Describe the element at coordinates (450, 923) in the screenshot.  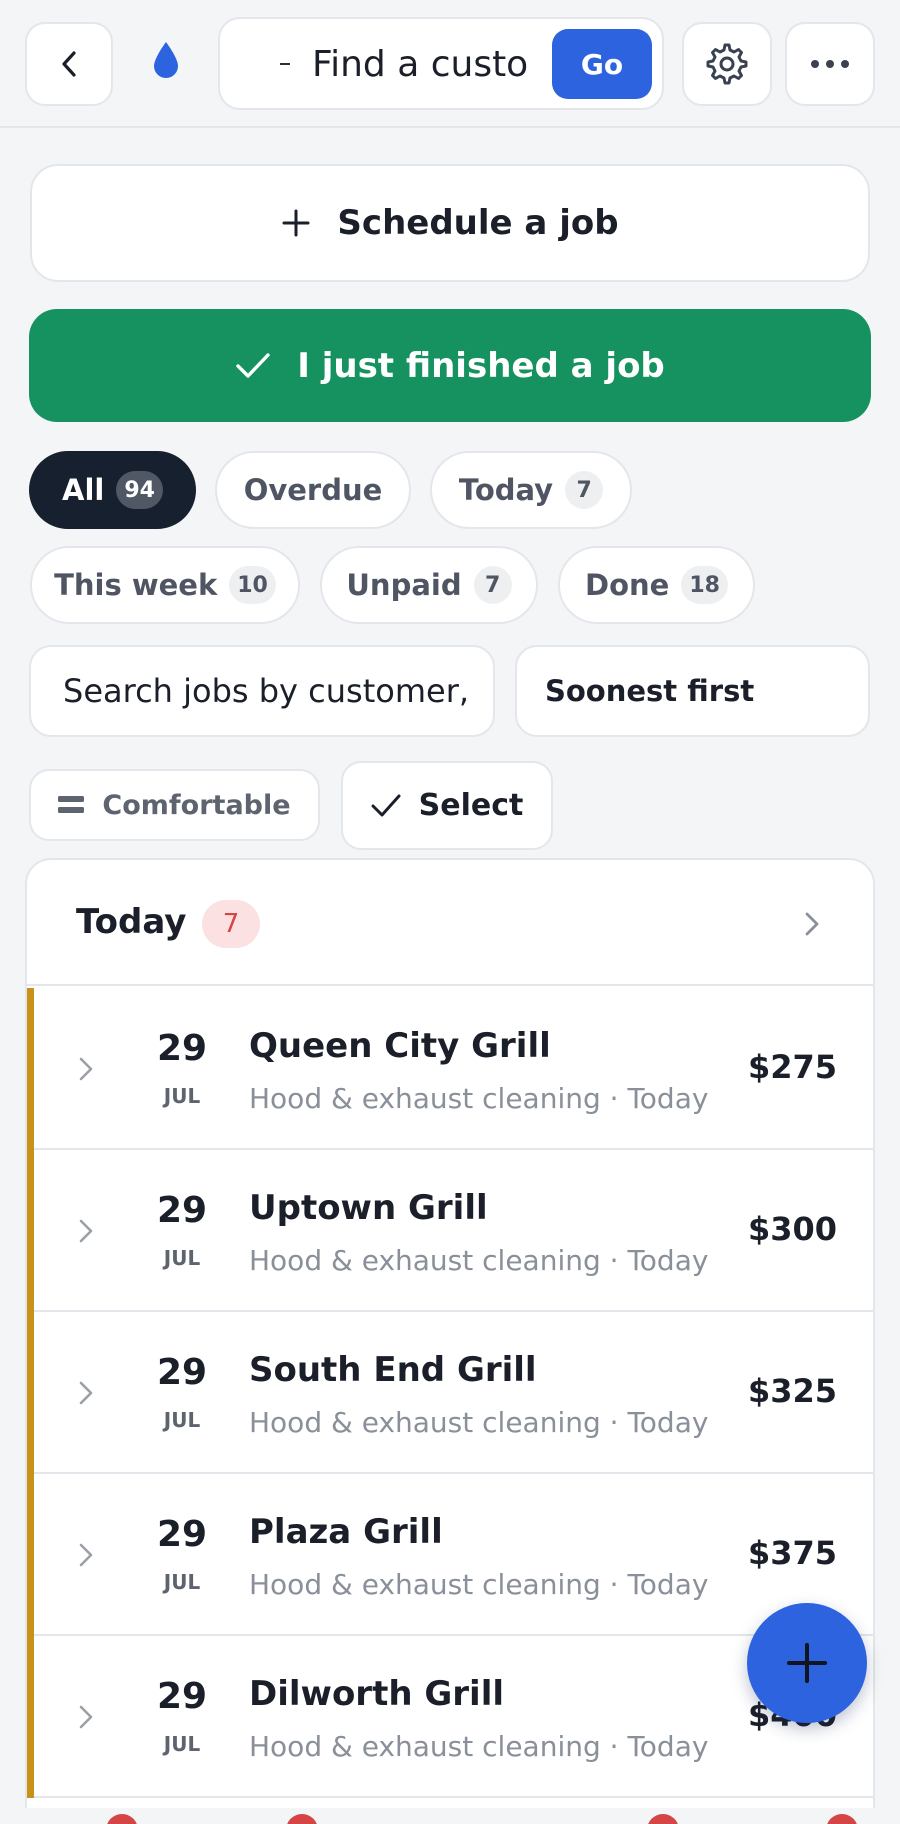
I see `section-header-today: Today 7` at that location.